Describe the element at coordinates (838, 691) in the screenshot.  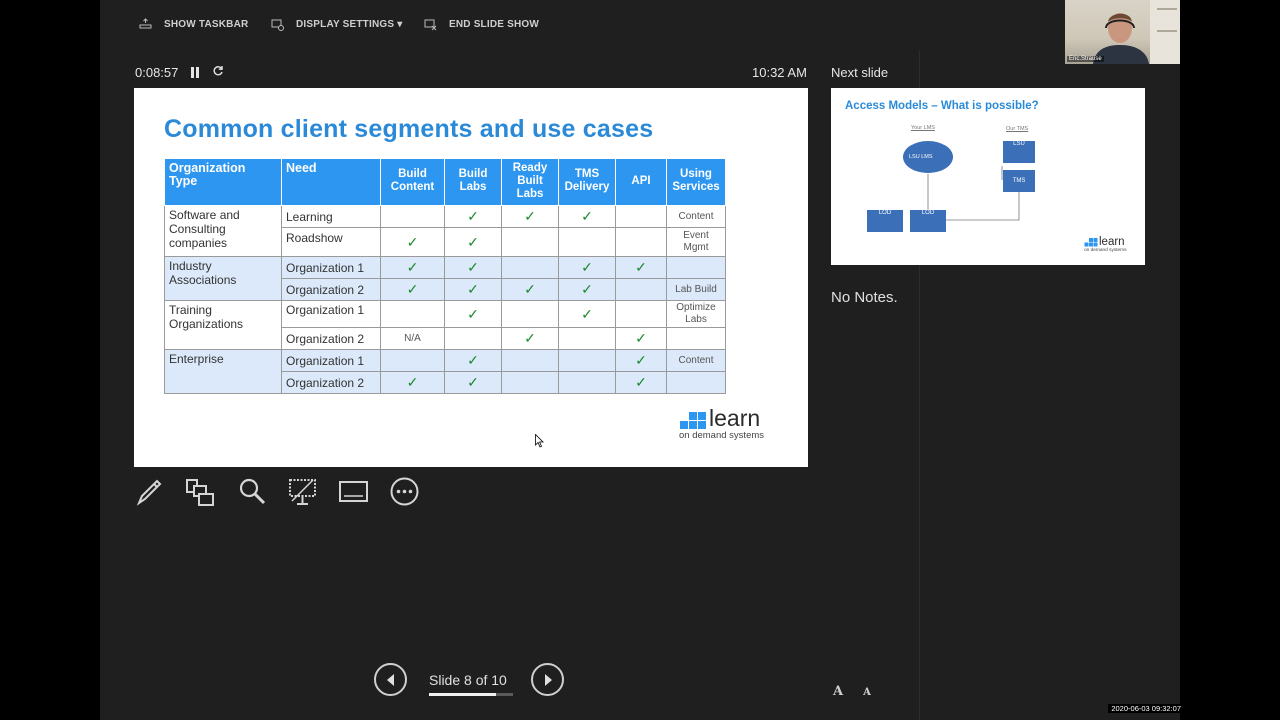
I see `increase-font-button: A` at that location.